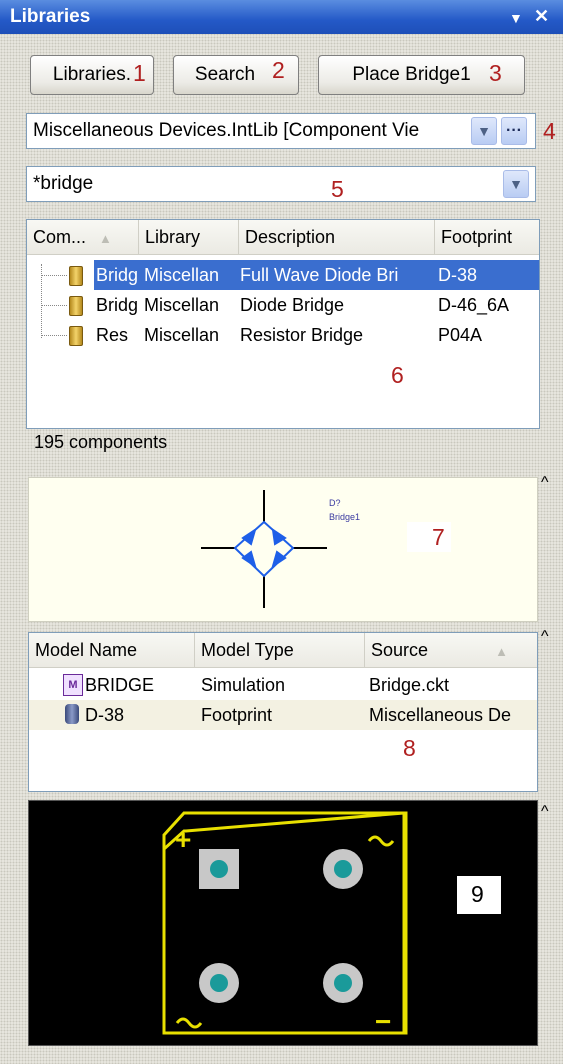 Image resolution: width=563 pixels, height=1064 pixels. I want to click on footprint-model-icon, so click(72, 714).